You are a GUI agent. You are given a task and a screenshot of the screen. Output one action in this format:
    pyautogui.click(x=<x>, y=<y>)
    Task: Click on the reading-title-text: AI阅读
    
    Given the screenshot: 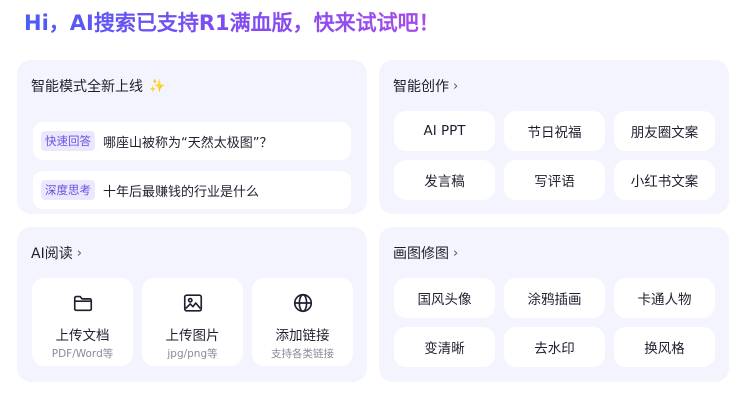 What is the action you would take?
    pyautogui.click(x=52, y=254)
    